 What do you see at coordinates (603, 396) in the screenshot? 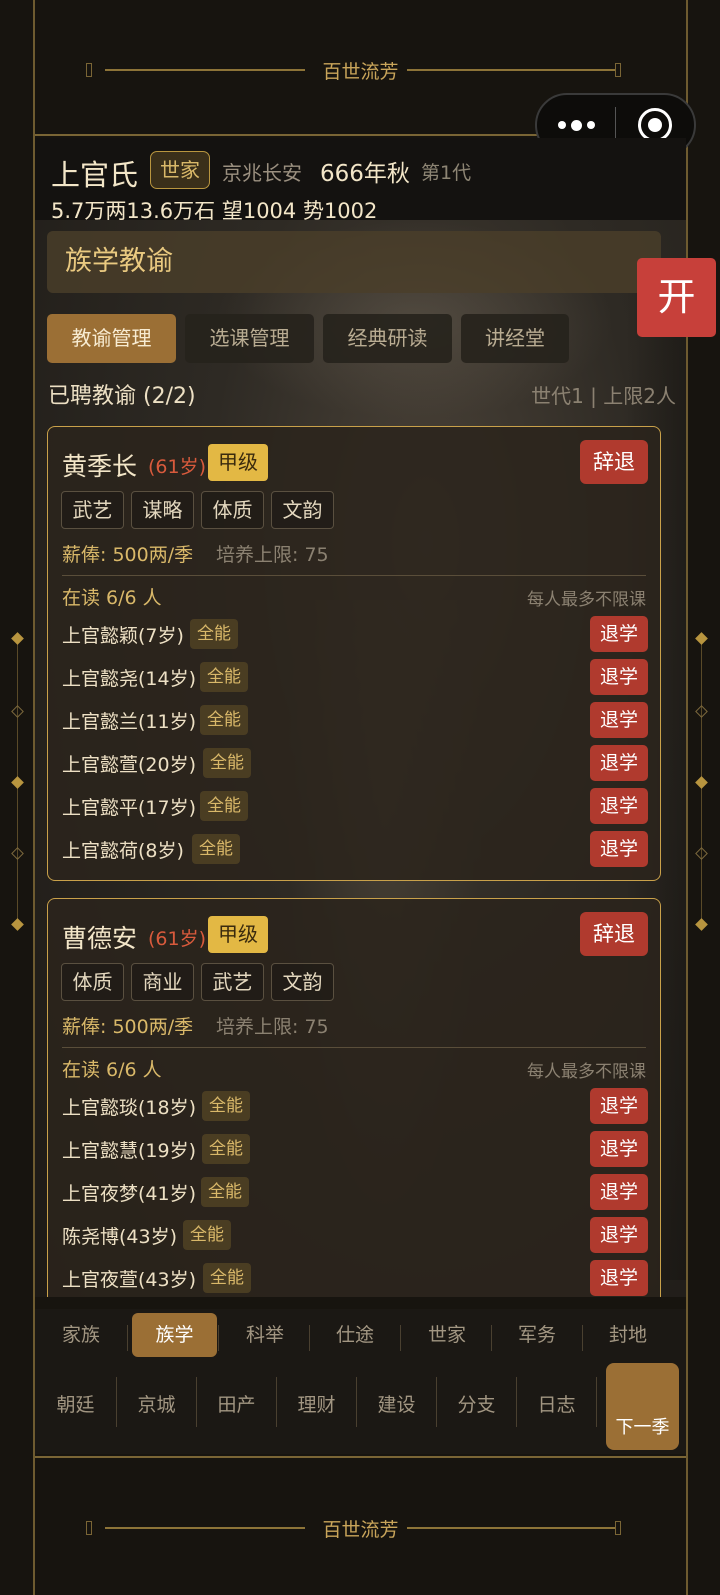
I see `teacher-limit-label: 世代1 | 上限2人` at bounding box center [603, 396].